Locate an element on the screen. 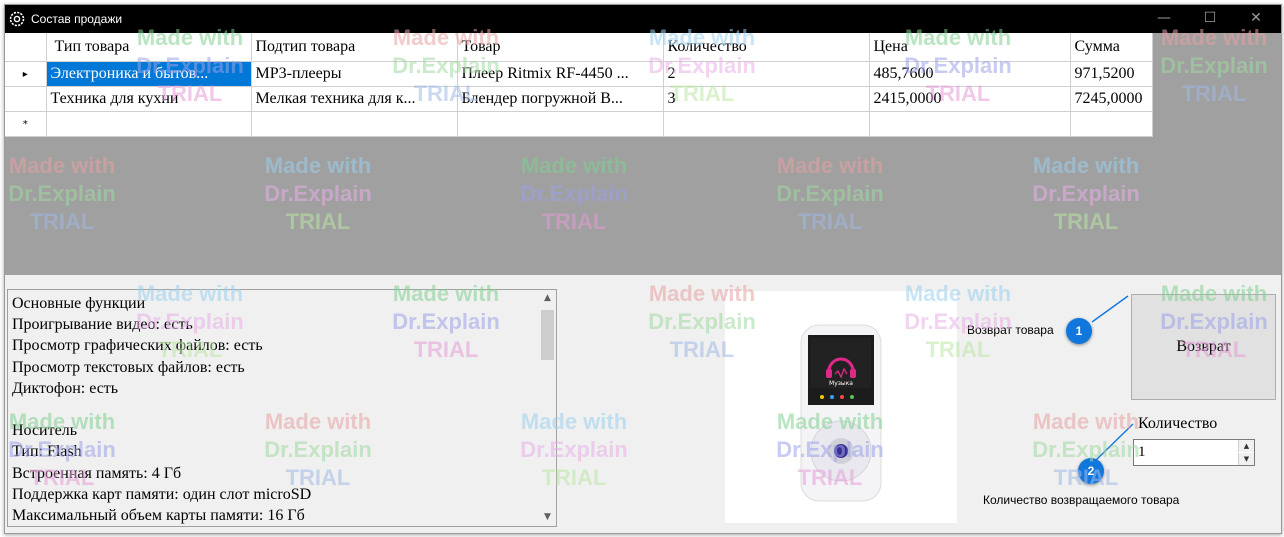 The width and height of the screenshot is (1284, 537). callout-2-pointer is located at coordinates (1114, 442).